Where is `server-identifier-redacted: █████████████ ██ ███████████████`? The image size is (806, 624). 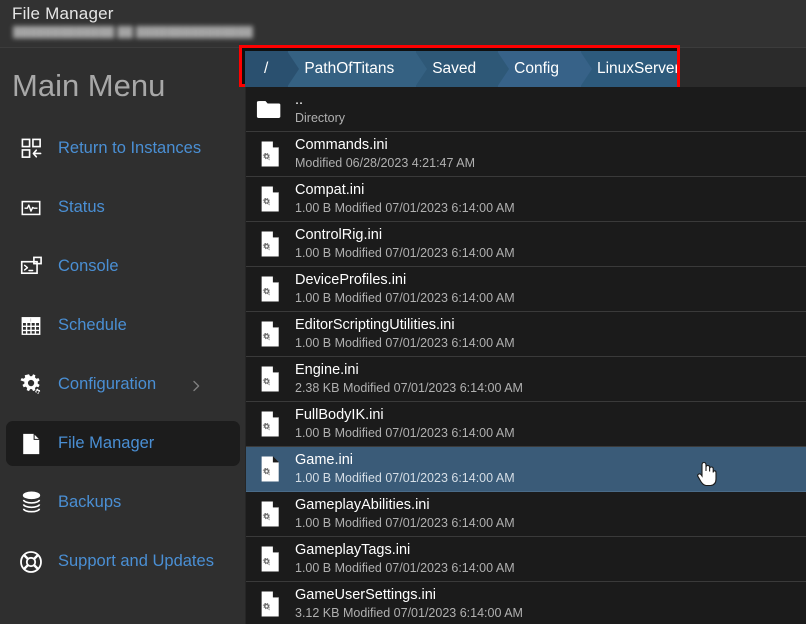 server-identifier-redacted: █████████████ ██ ███████████████ is located at coordinates (141, 32).